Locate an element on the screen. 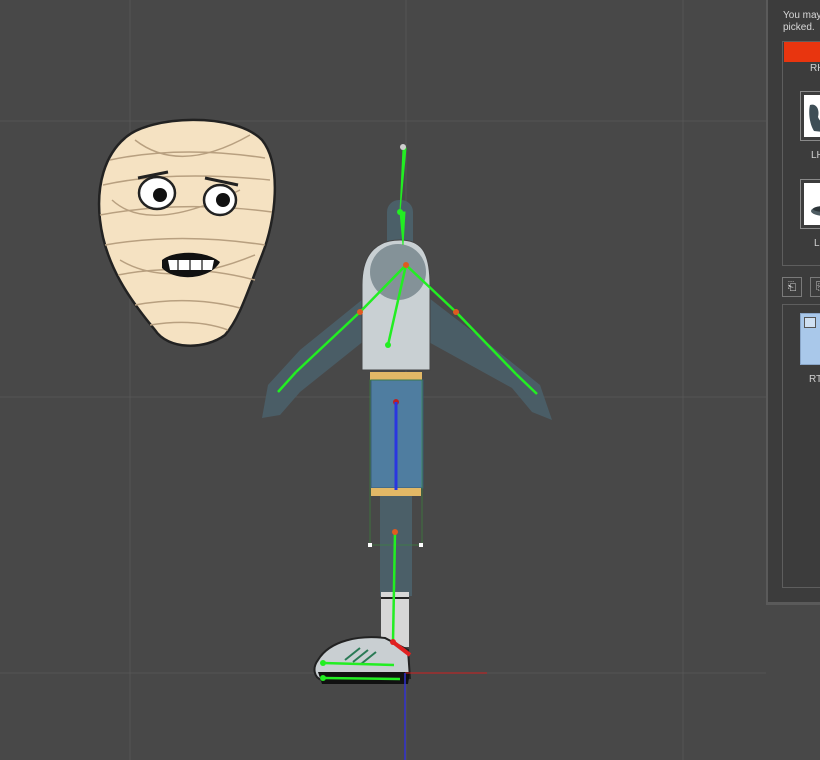  picture-icon is located at coordinates (810, 322).